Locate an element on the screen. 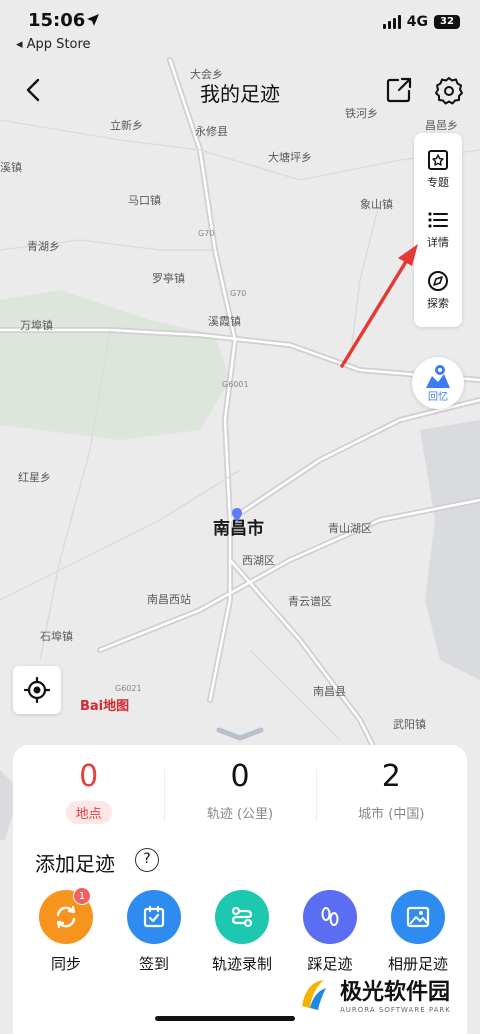 Image resolution: width=480 pixels, height=1034 pixels. map-label: 昌邑乡 is located at coordinates (441, 125).